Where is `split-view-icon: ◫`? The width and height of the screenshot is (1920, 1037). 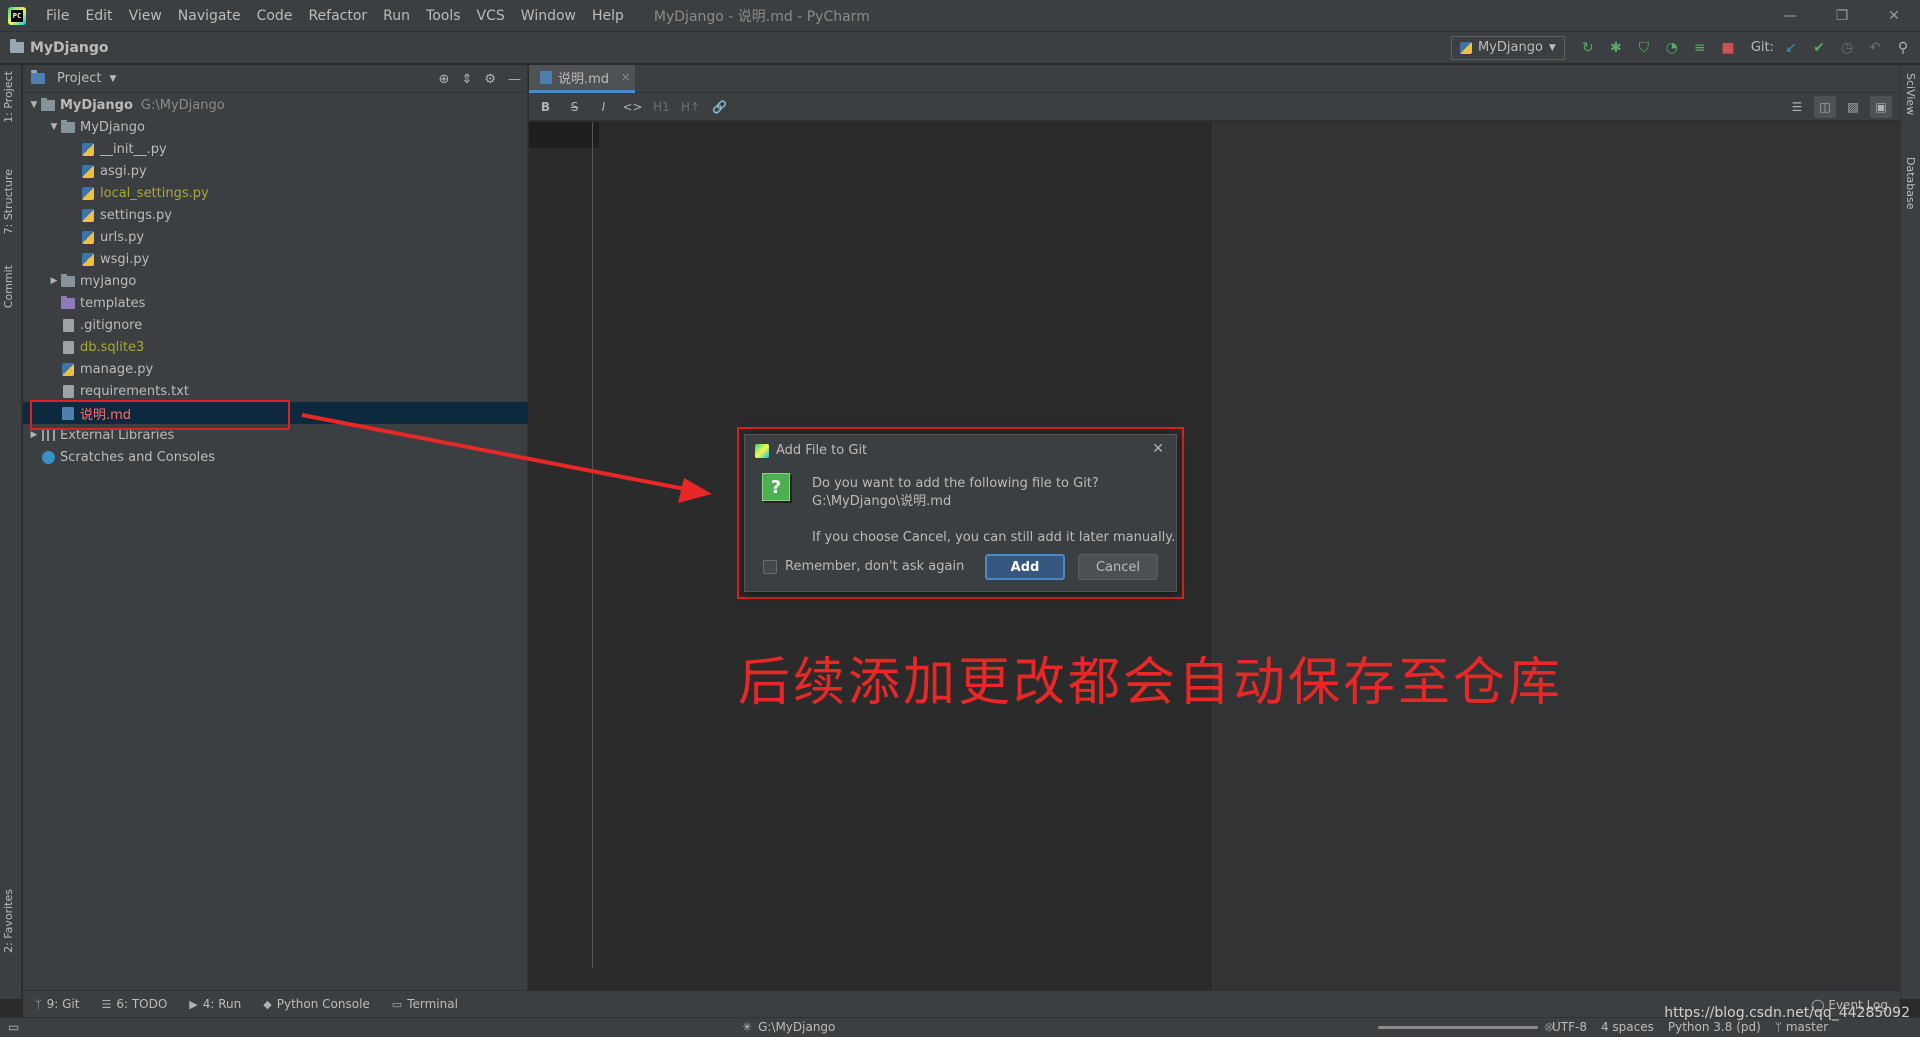 split-view-icon: ◫ is located at coordinates (1825, 107).